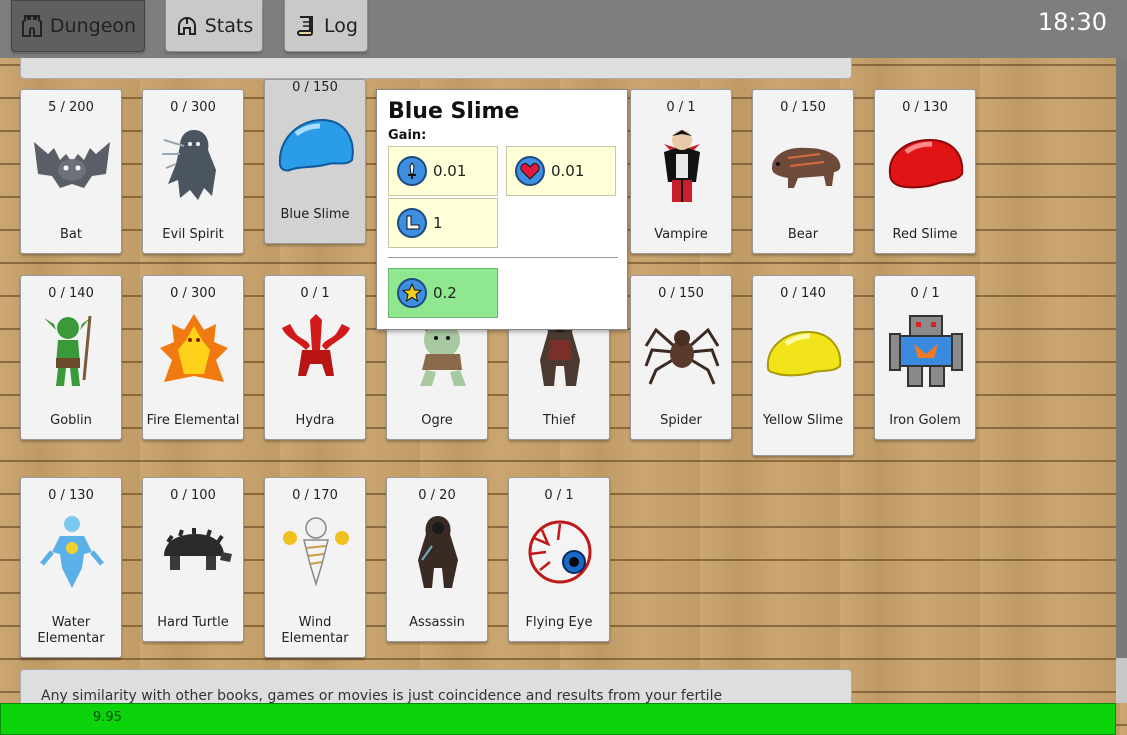 The image size is (1127, 735). Describe the element at coordinates (559, 420) in the screenshot. I see `monster-name: Thief` at that location.